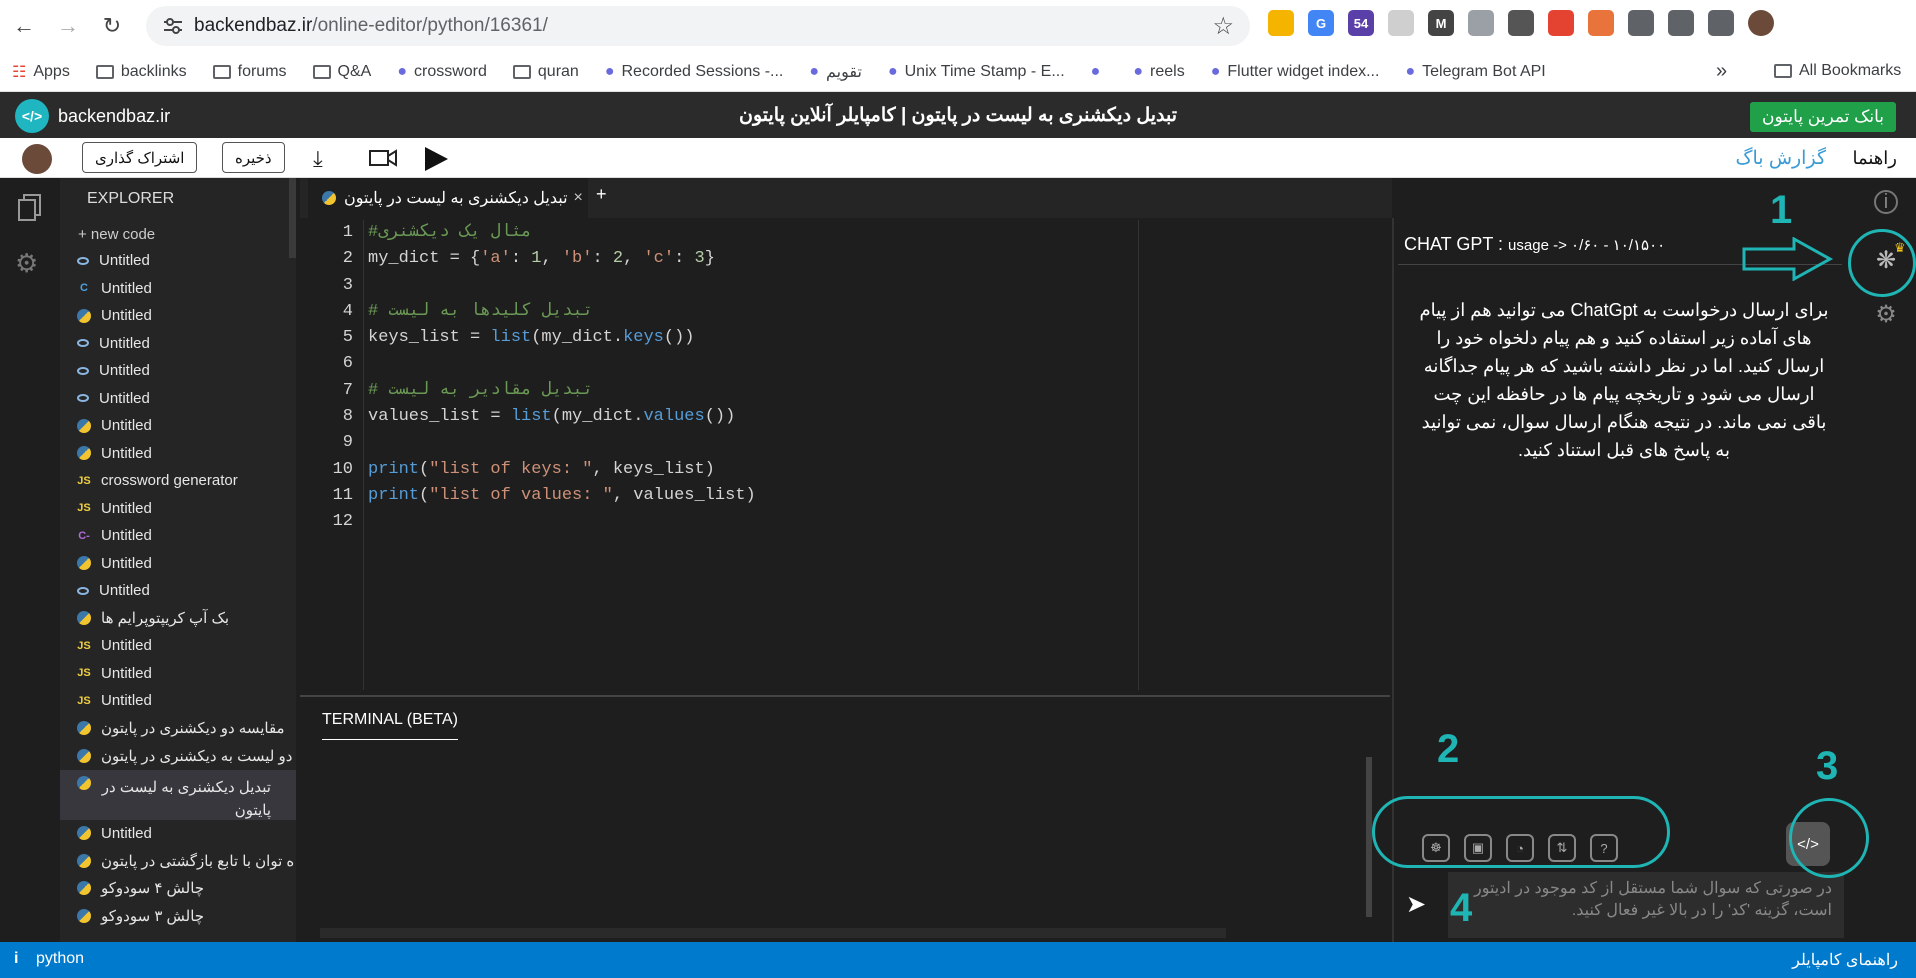 The width and height of the screenshot is (1916, 978). Describe the element at coordinates (1521, 23) in the screenshot. I see `form-icon` at that location.